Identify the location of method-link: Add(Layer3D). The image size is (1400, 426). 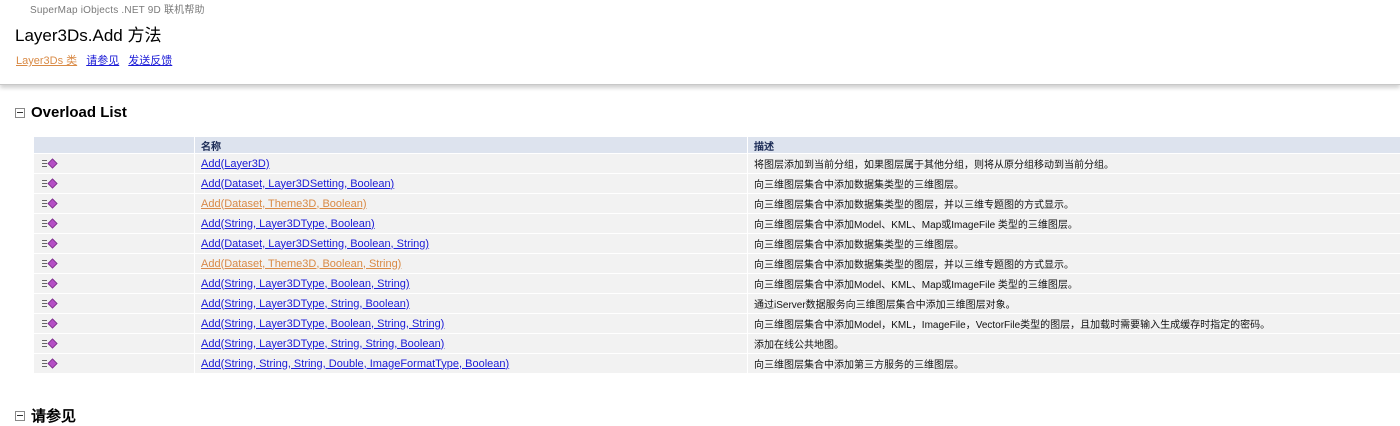
(235, 164).